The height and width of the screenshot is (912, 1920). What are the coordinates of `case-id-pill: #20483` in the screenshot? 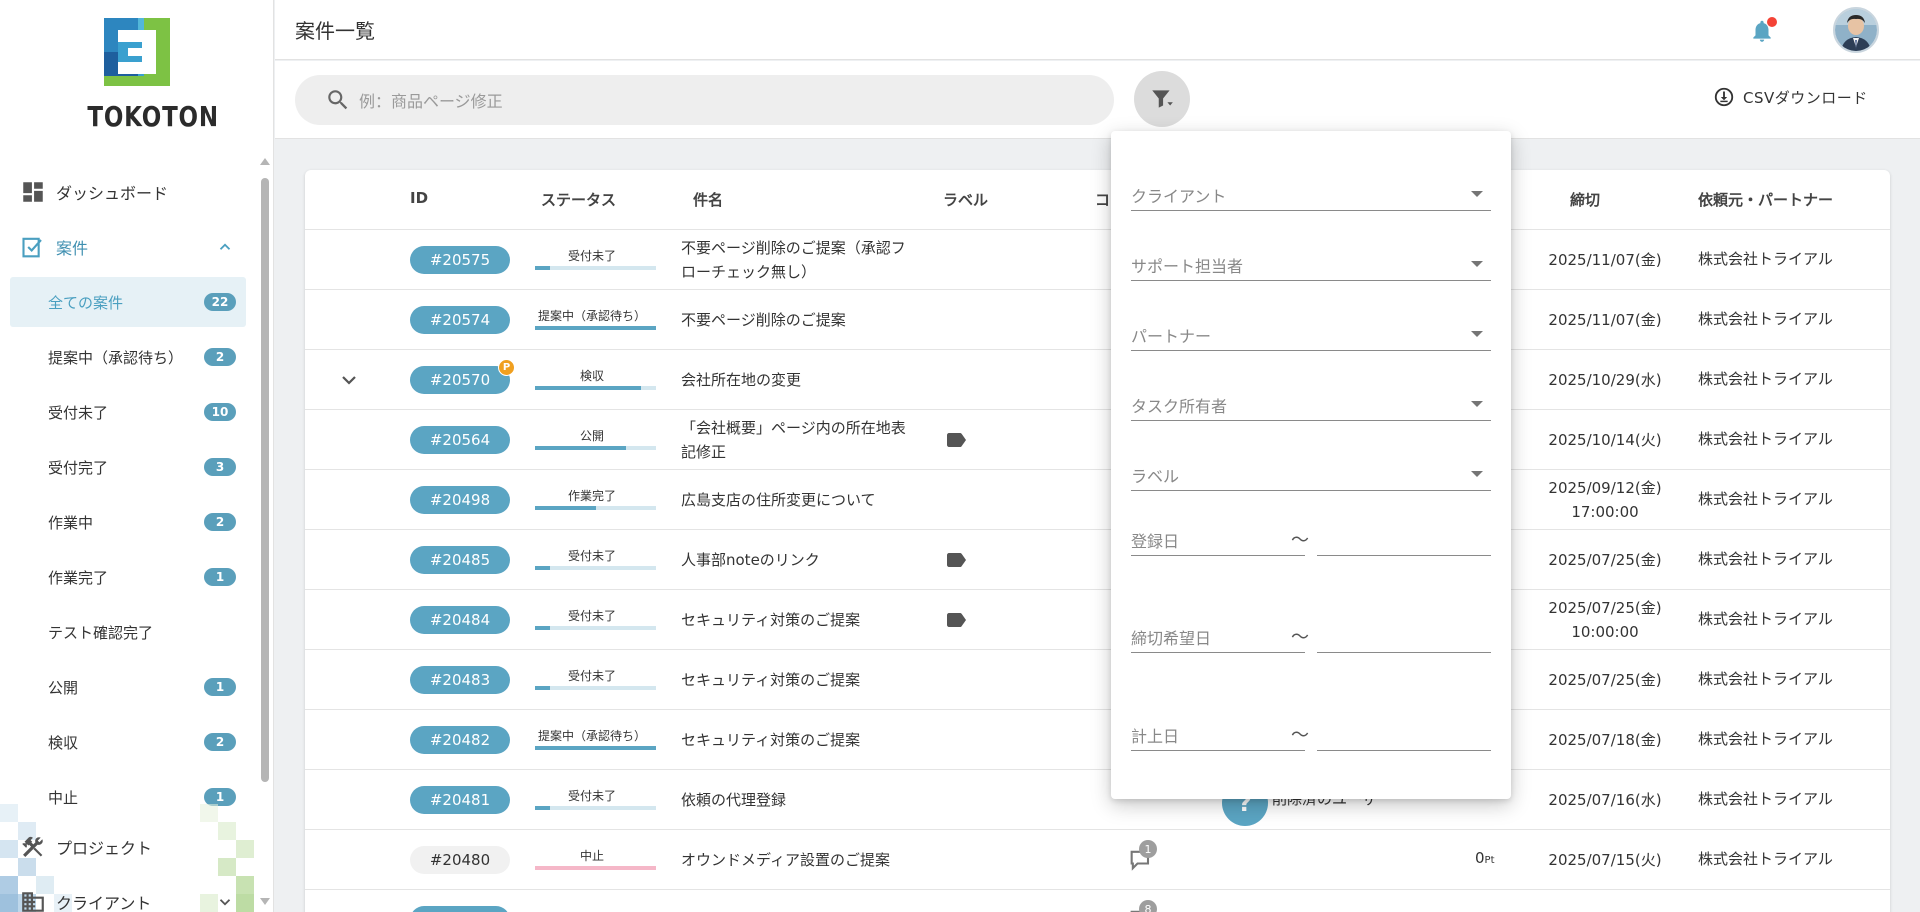 It's located at (460, 680).